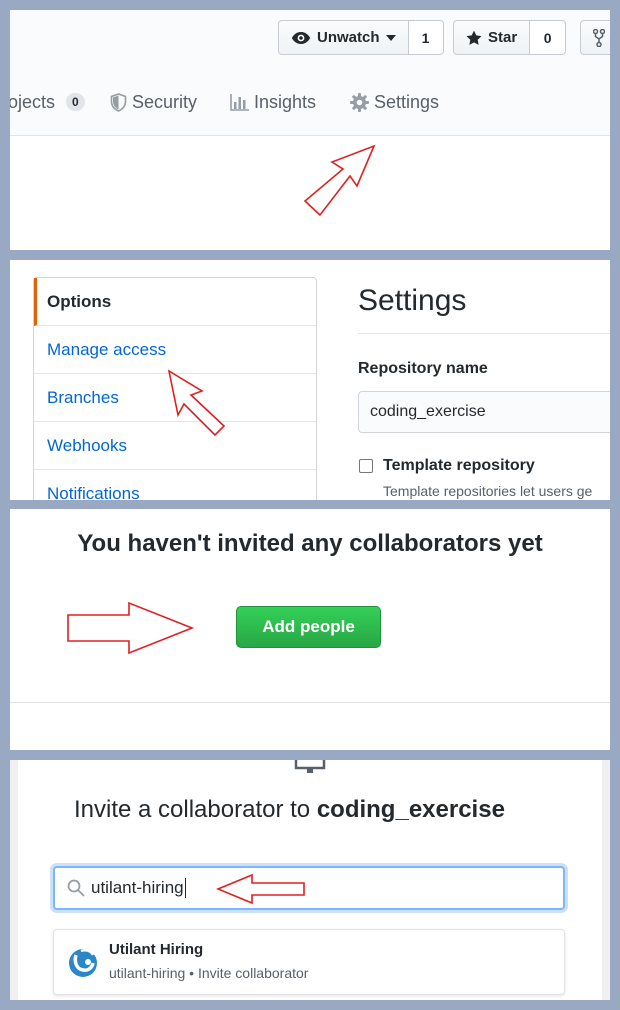 The height and width of the screenshot is (1010, 620). What do you see at coordinates (301, 37) in the screenshot?
I see `eye-icon` at bounding box center [301, 37].